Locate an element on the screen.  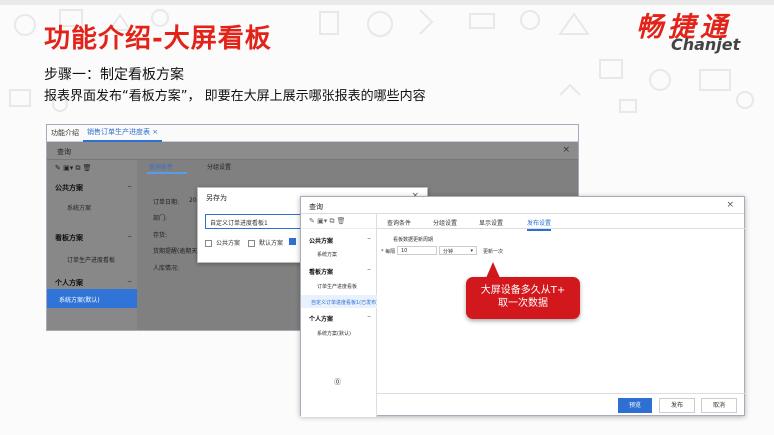
query-dialog-header-2: 查询 × is located at coordinates (522, 205).